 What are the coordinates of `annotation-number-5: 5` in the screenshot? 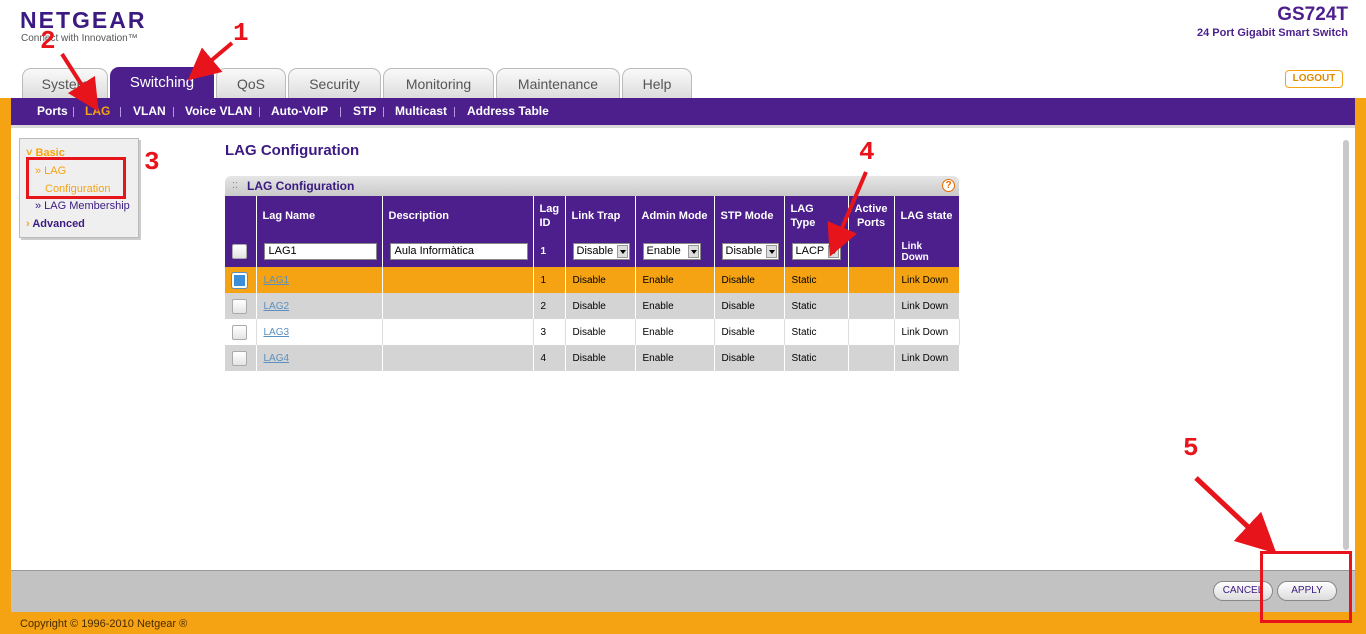 It's located at (1191, 448).